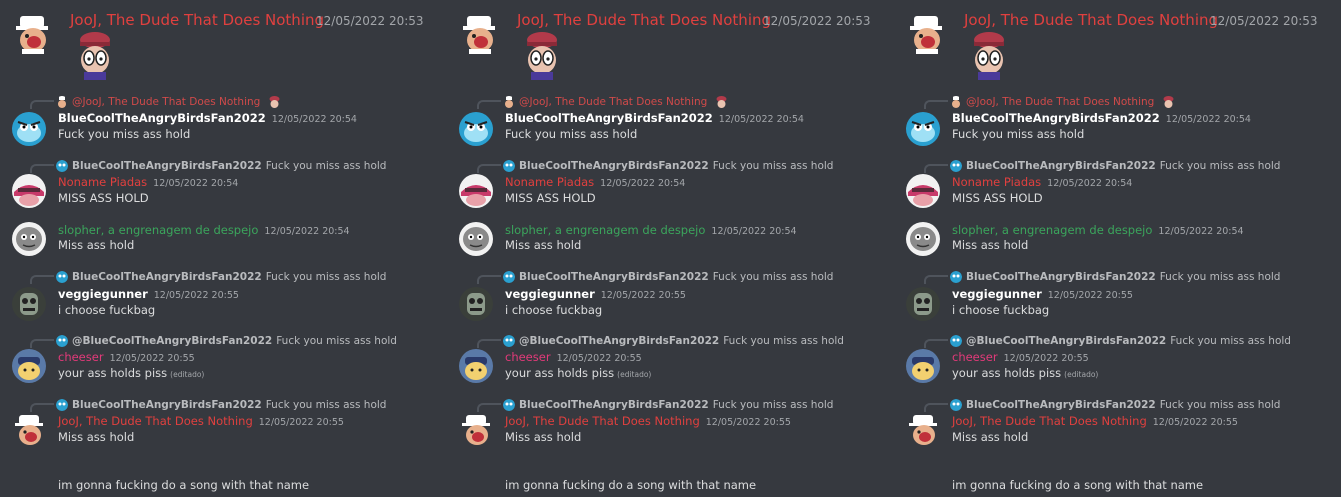 The image size is (1341, 497). What do you see at coordinates (103, 198) in the screenshot?
I see `message-content: MISS ASS HOLD` at bounding box center [103, 198].